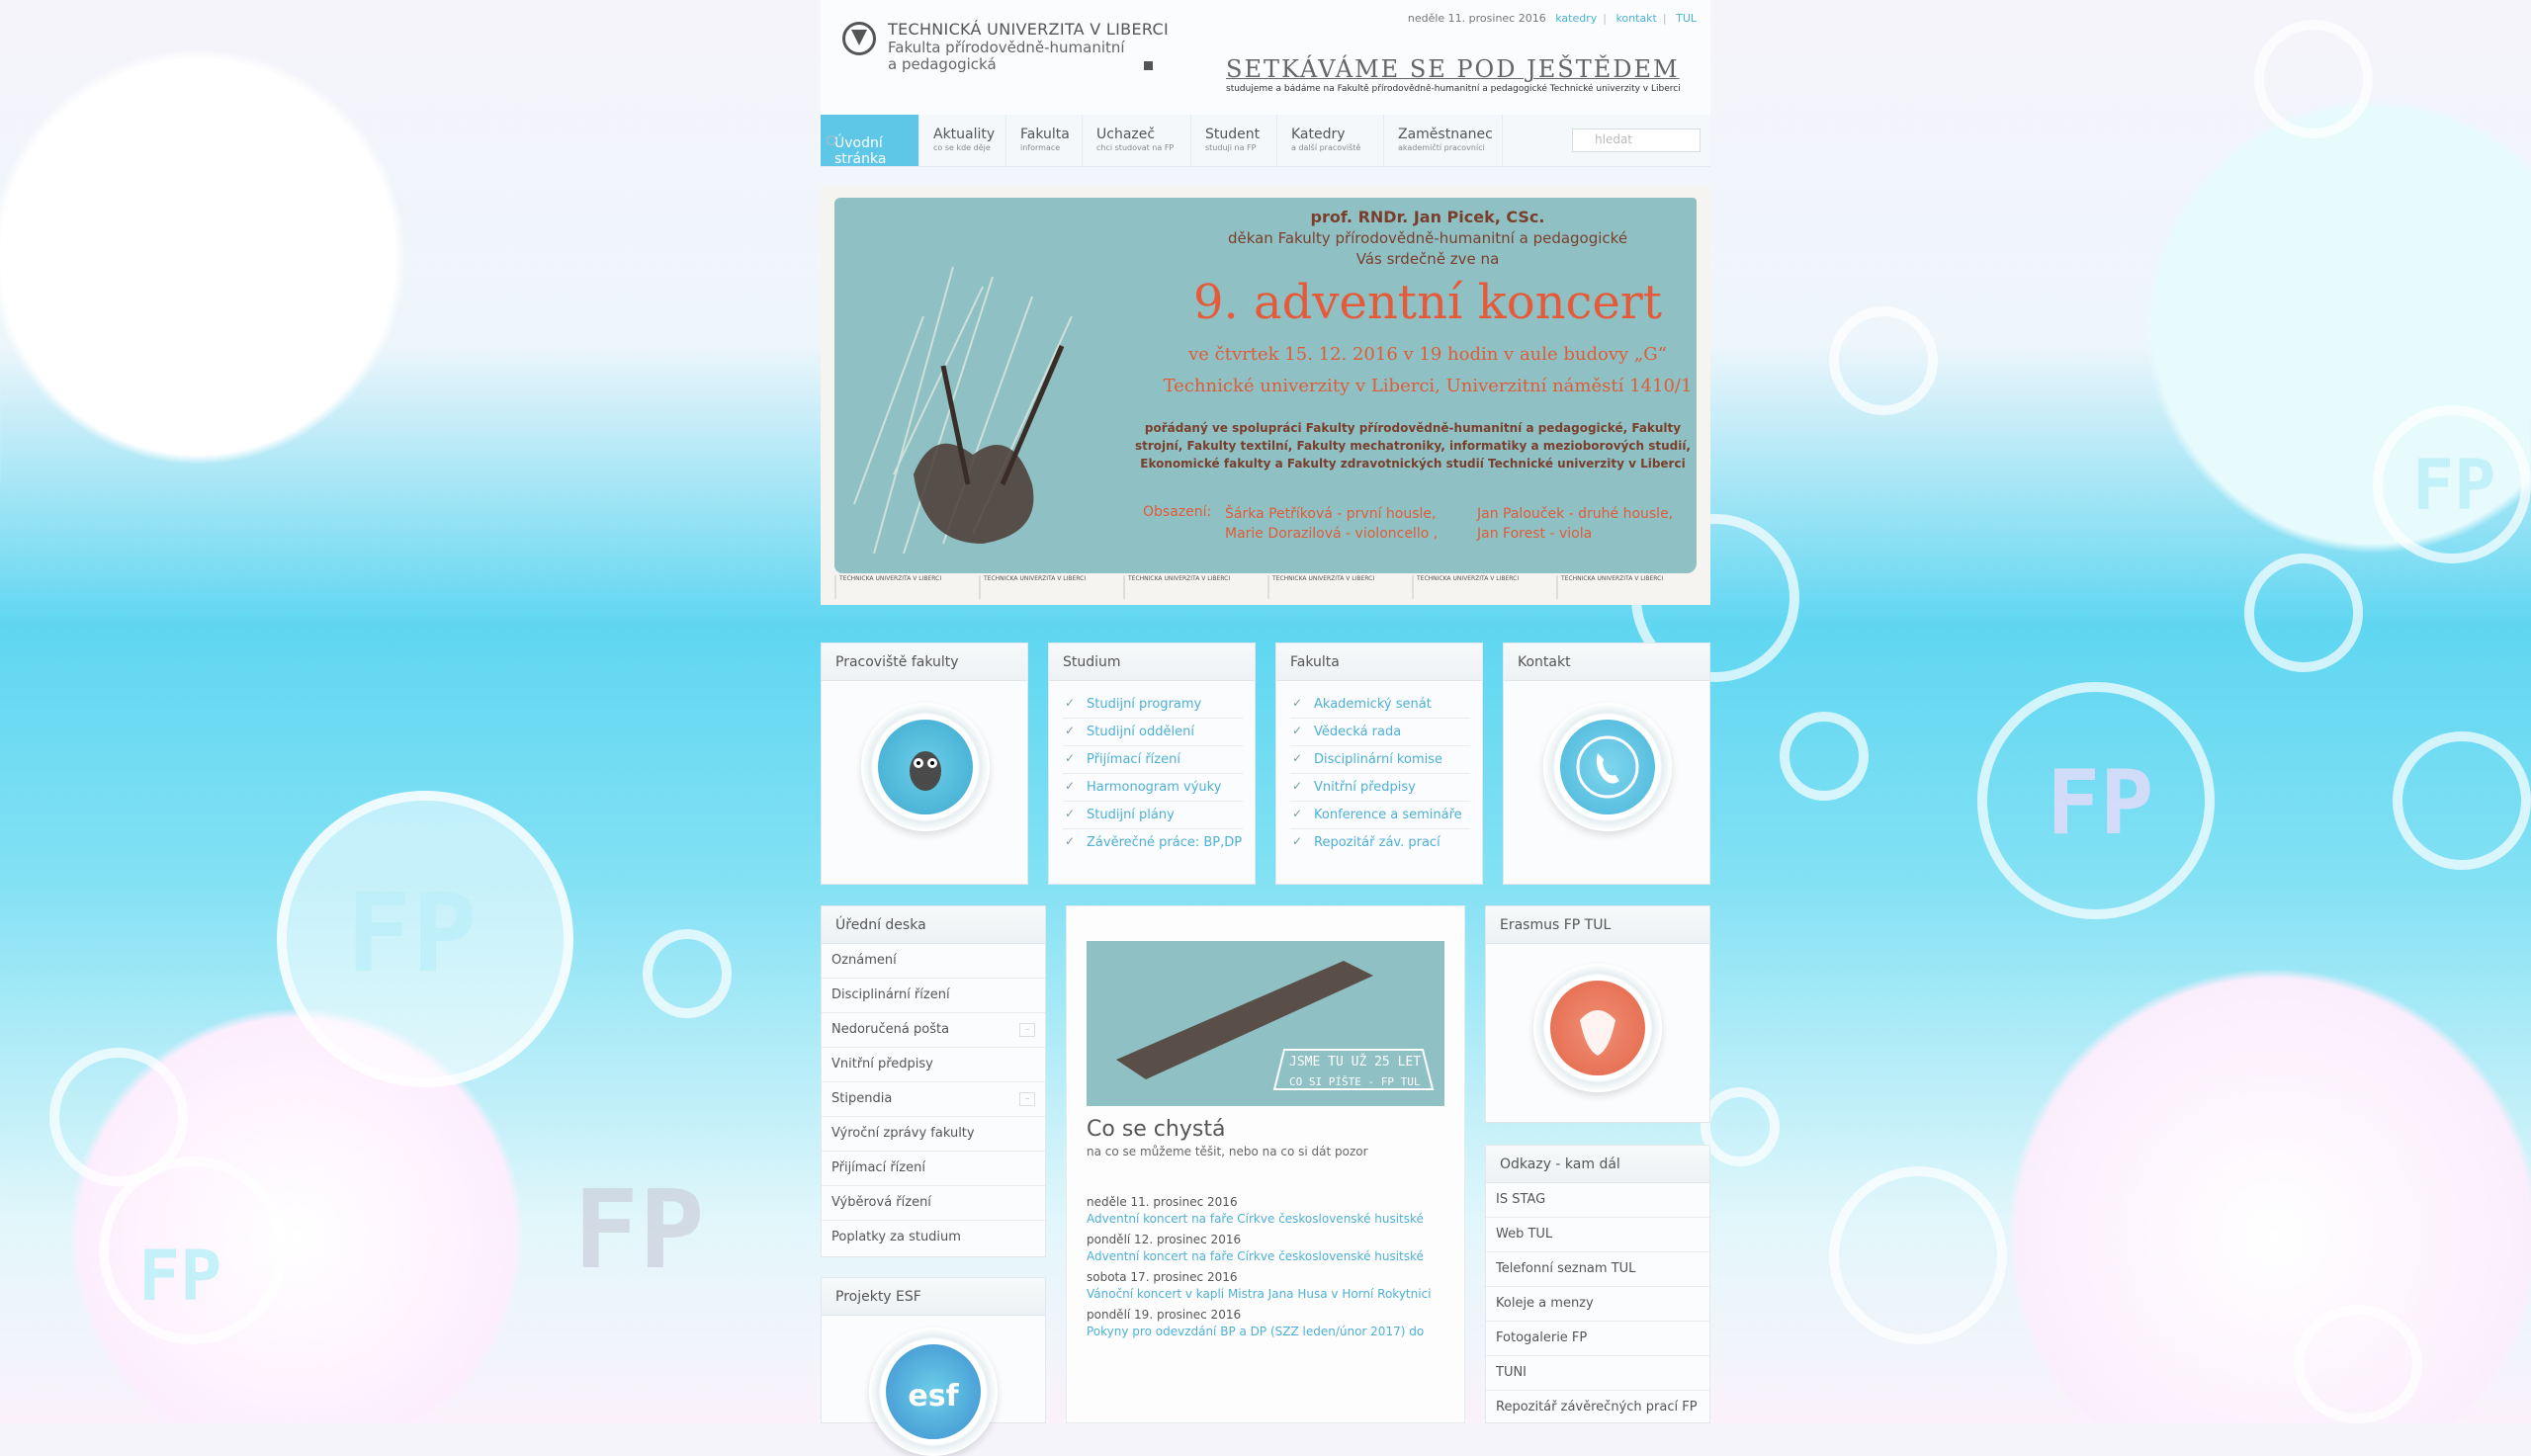 The image size is (2531, 1456). Describe the element at coordinates (1598, 1339) in the screenshot. I see `list-item: Fotogalerie FP` at that location.